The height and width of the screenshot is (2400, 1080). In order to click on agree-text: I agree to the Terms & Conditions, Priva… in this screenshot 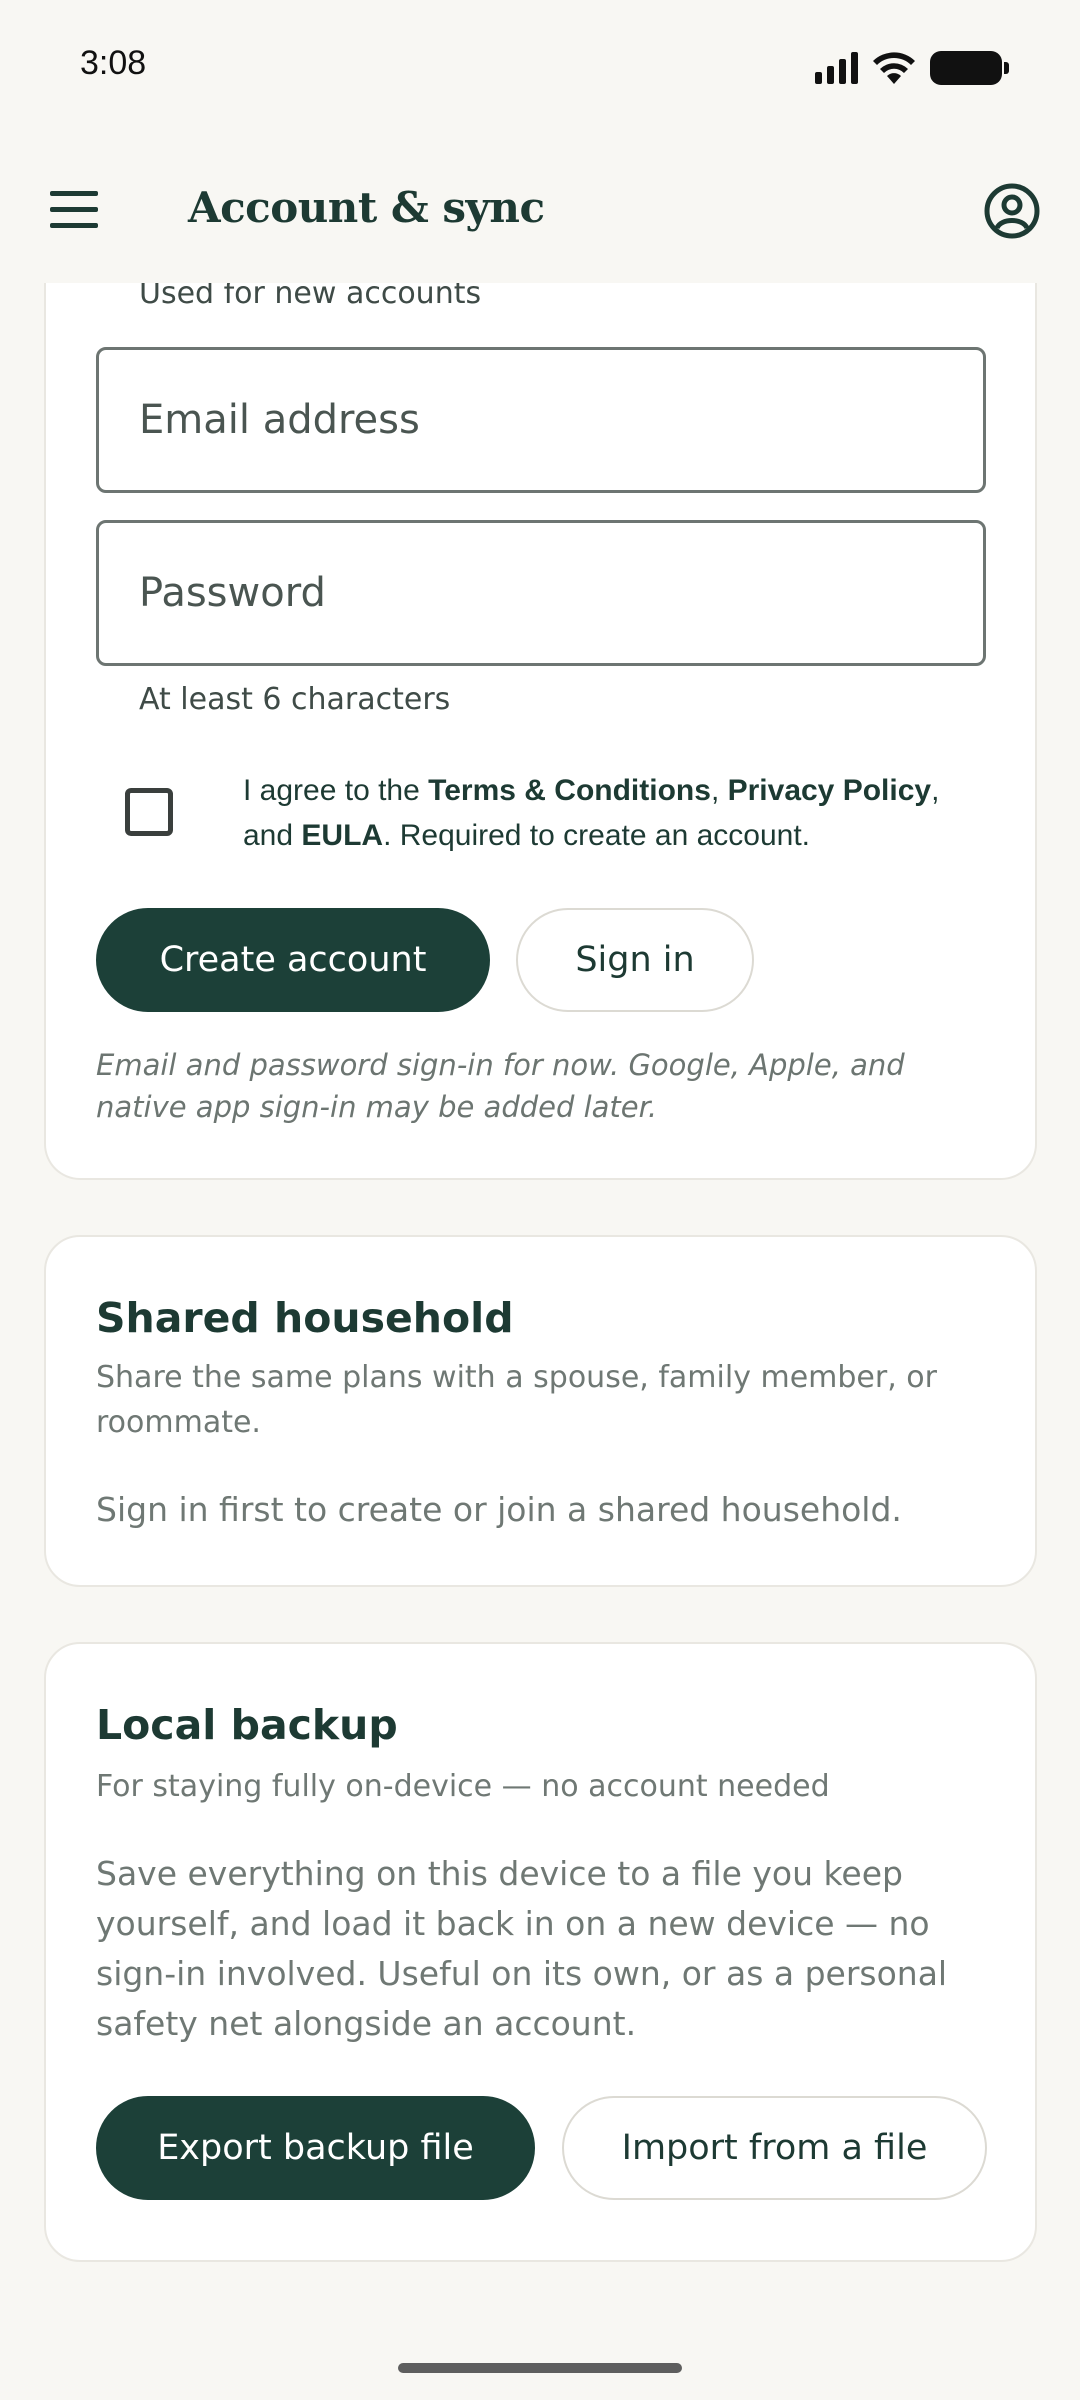, I will do `click(591, 813)`.